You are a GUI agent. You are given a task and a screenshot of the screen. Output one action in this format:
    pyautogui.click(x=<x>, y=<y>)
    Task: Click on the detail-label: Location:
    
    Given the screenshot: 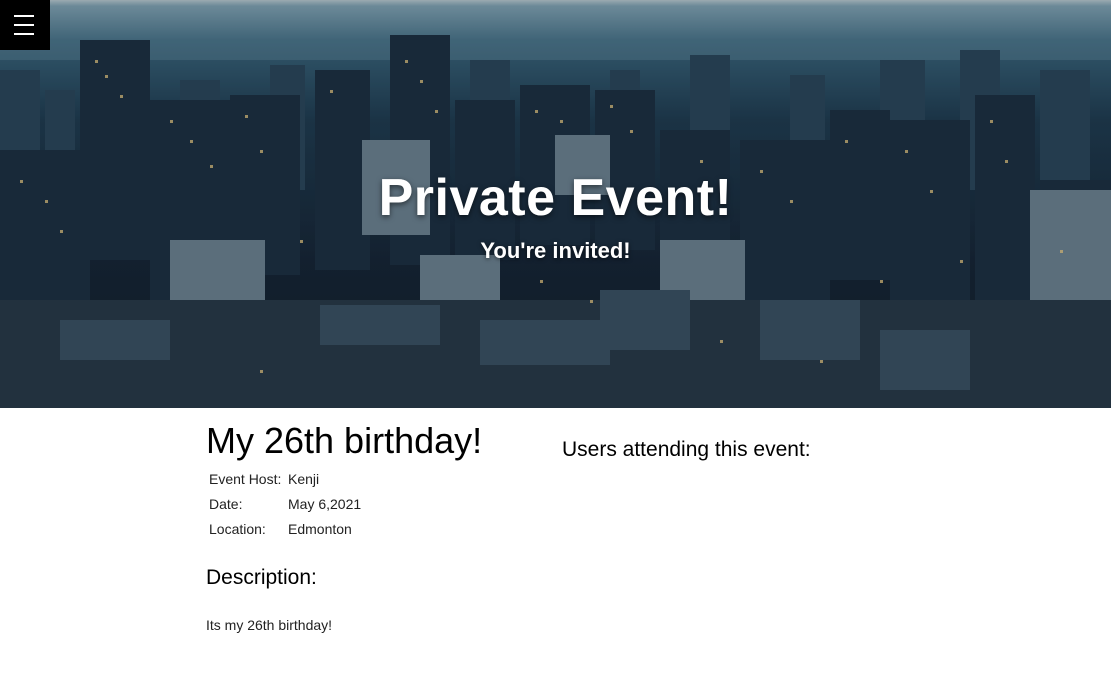 What is the action you would take?
    pyautogui.click(x=237, y=528)
    